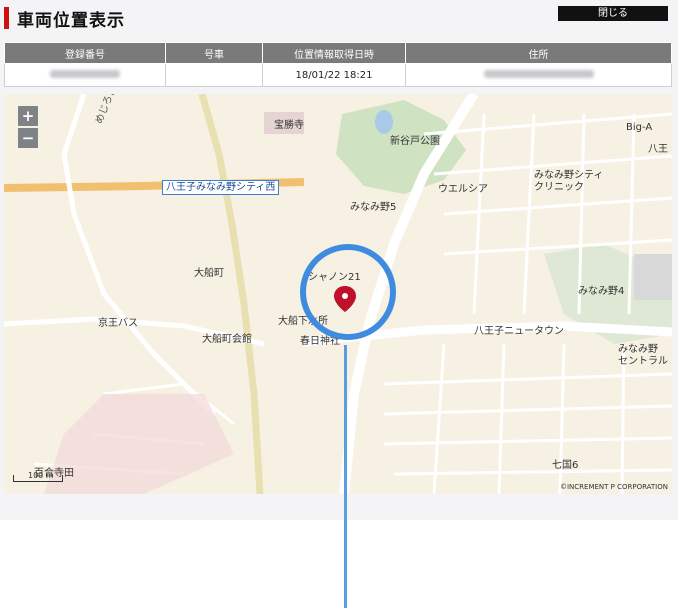 This screenshot has width=678, height=610. I want to click on title-accent-bar, so click(6, 18).